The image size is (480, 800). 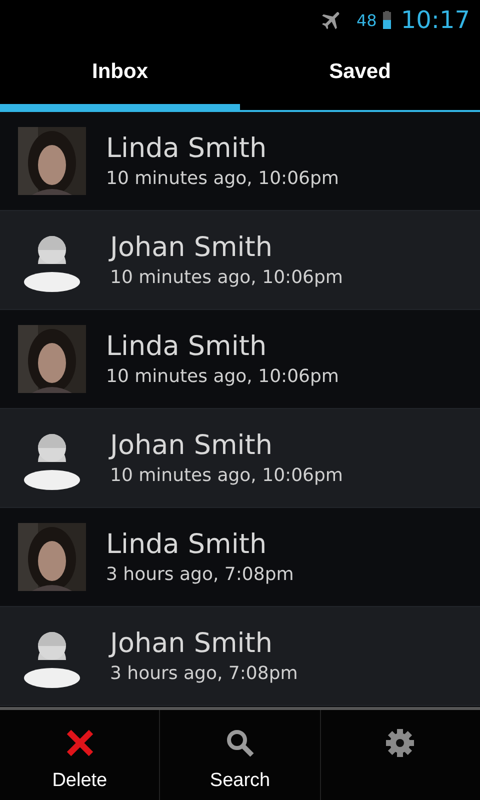 I want to click on tab: Inbox, so click(x=120, y=72).